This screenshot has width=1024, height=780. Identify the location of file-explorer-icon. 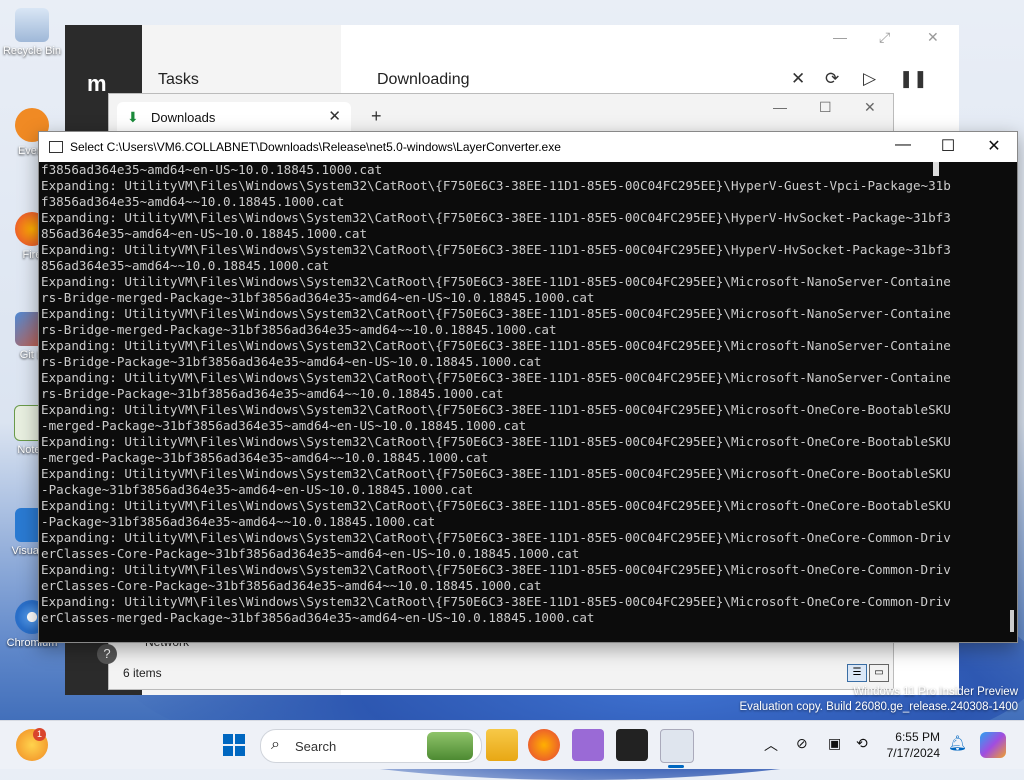
(502, 745).